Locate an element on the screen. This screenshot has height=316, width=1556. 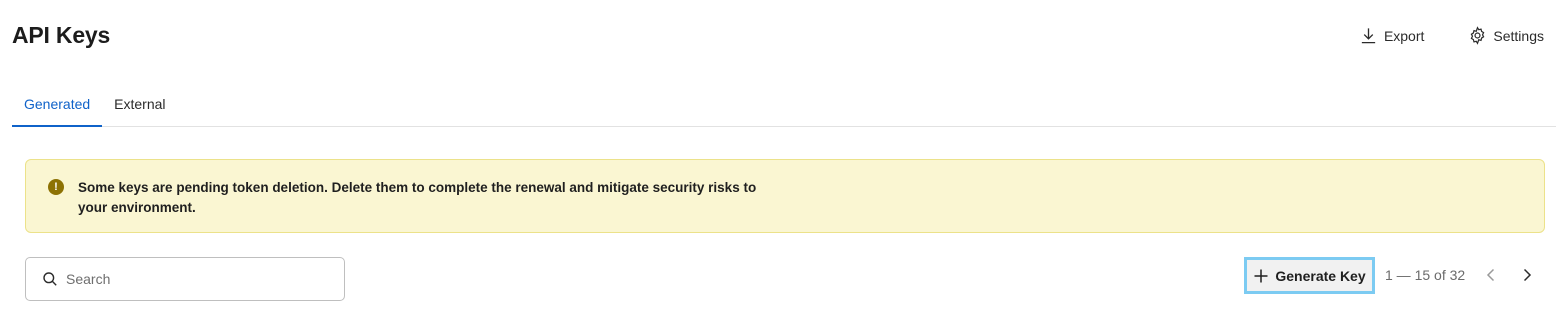
next-page-button is located at coordinates (1527, 275).